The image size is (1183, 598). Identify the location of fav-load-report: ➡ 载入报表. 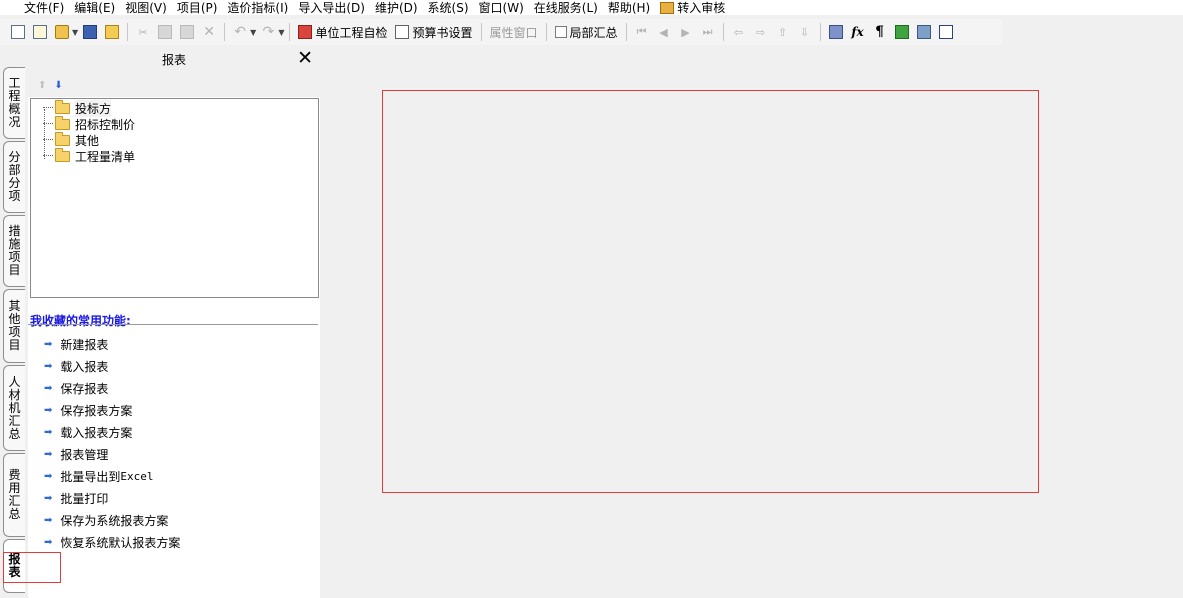
(76, 366).